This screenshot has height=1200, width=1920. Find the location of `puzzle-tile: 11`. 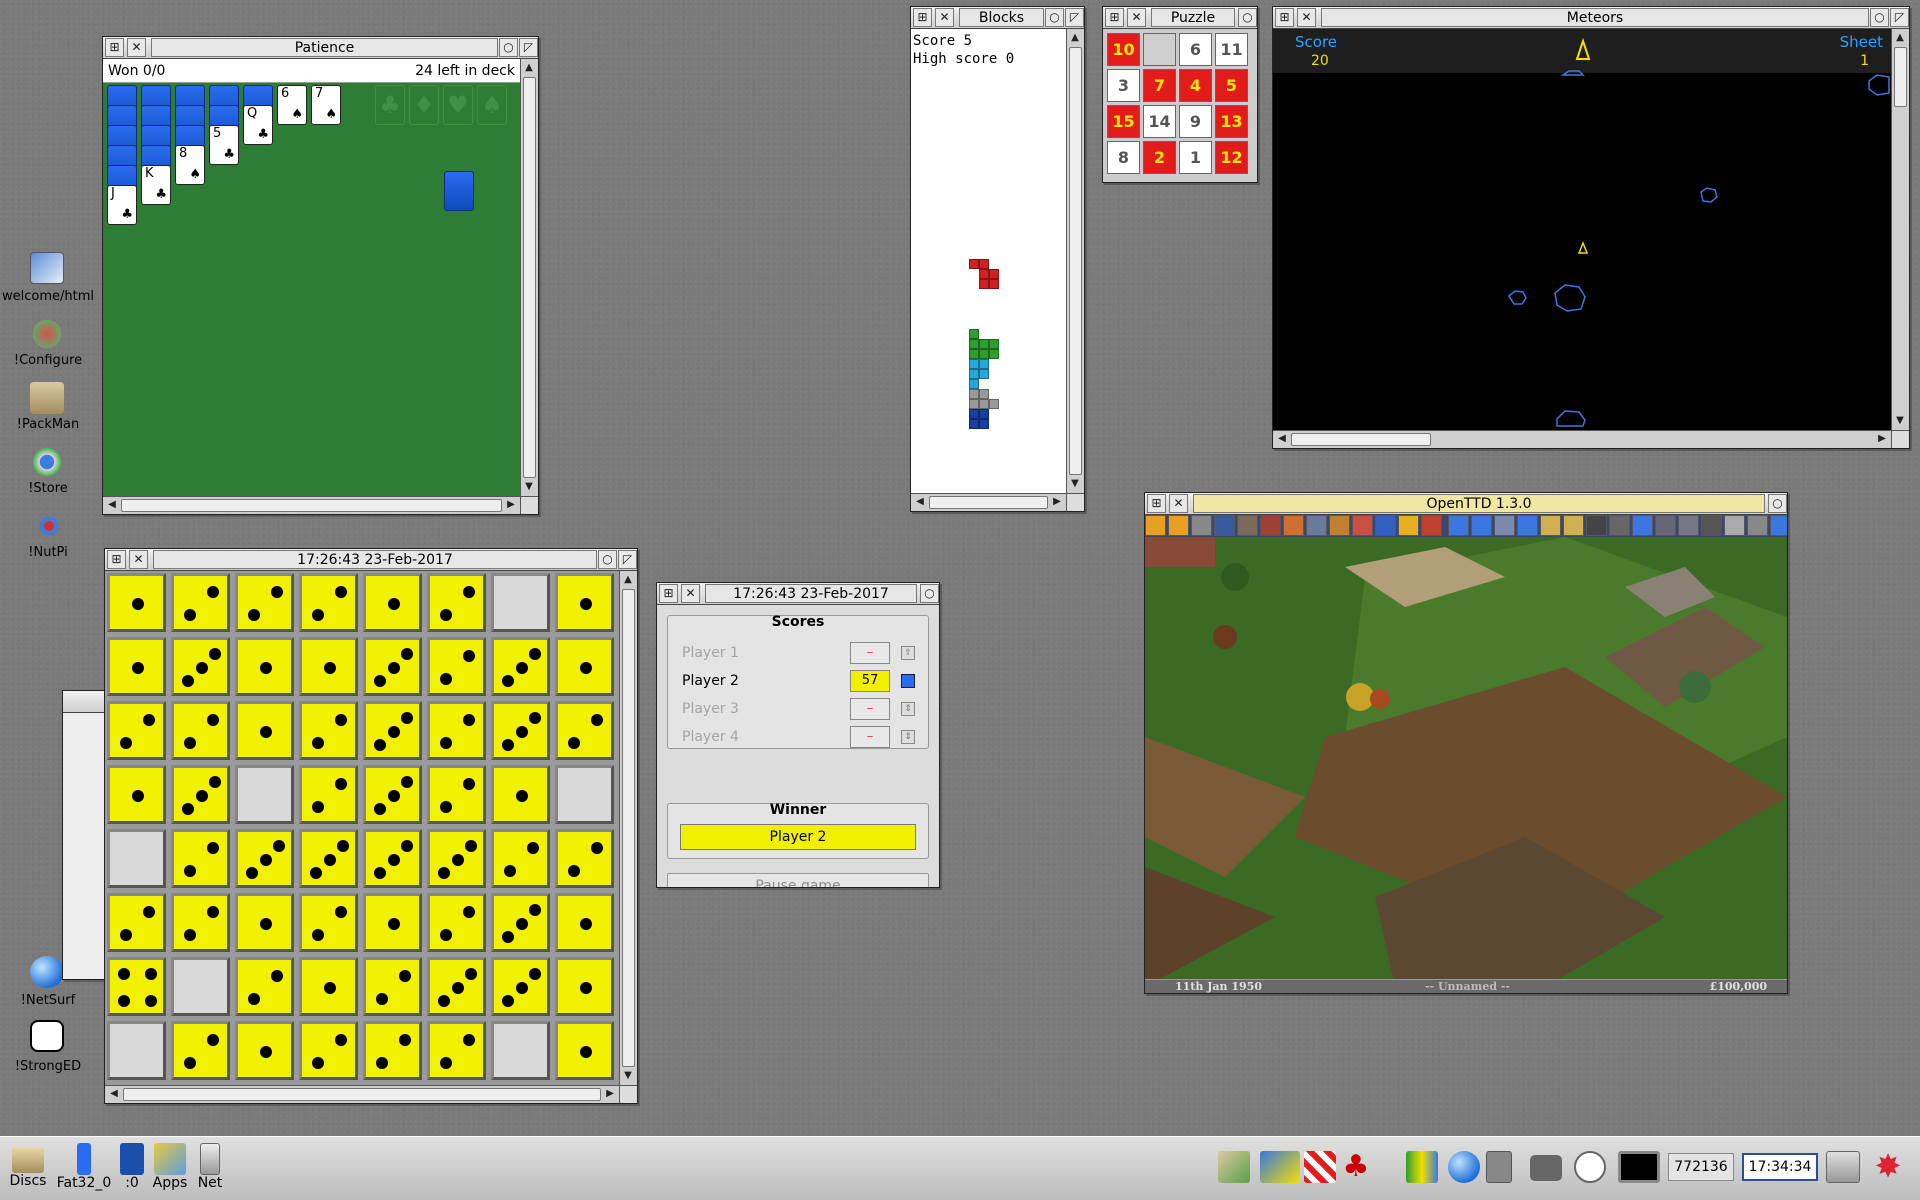

puzzle-tile: 11 is located at coordinates (1231, 49).